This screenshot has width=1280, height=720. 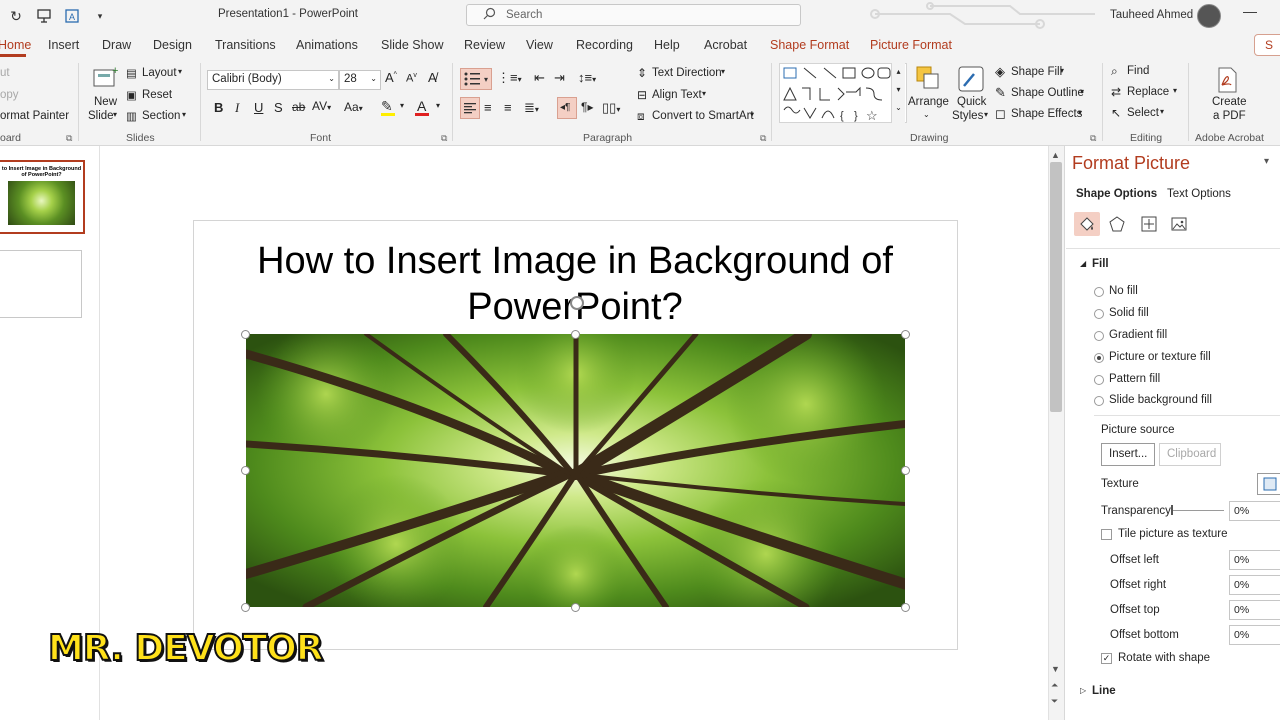 What do you see at coordinates (476, 79) in the screenshot?
I see `bullets-button: ▾` at bounding box center [476, 79].